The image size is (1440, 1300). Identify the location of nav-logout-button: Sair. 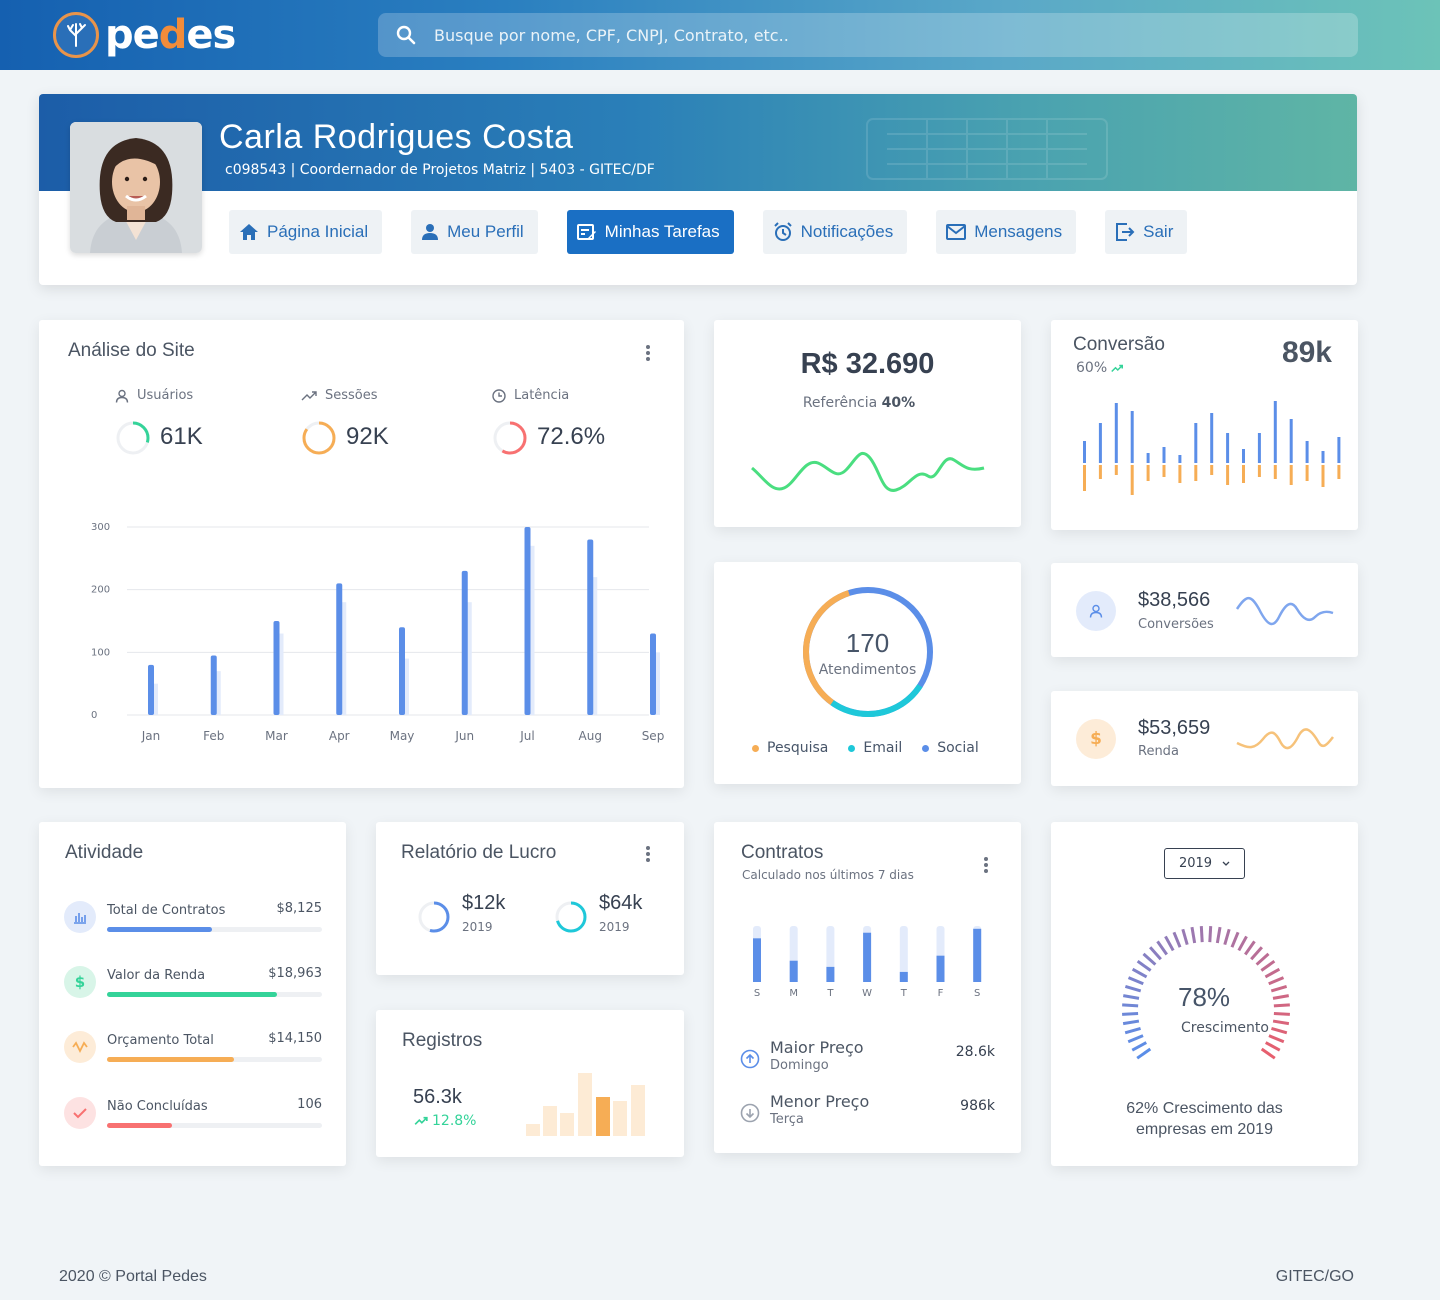
(1146, 232).